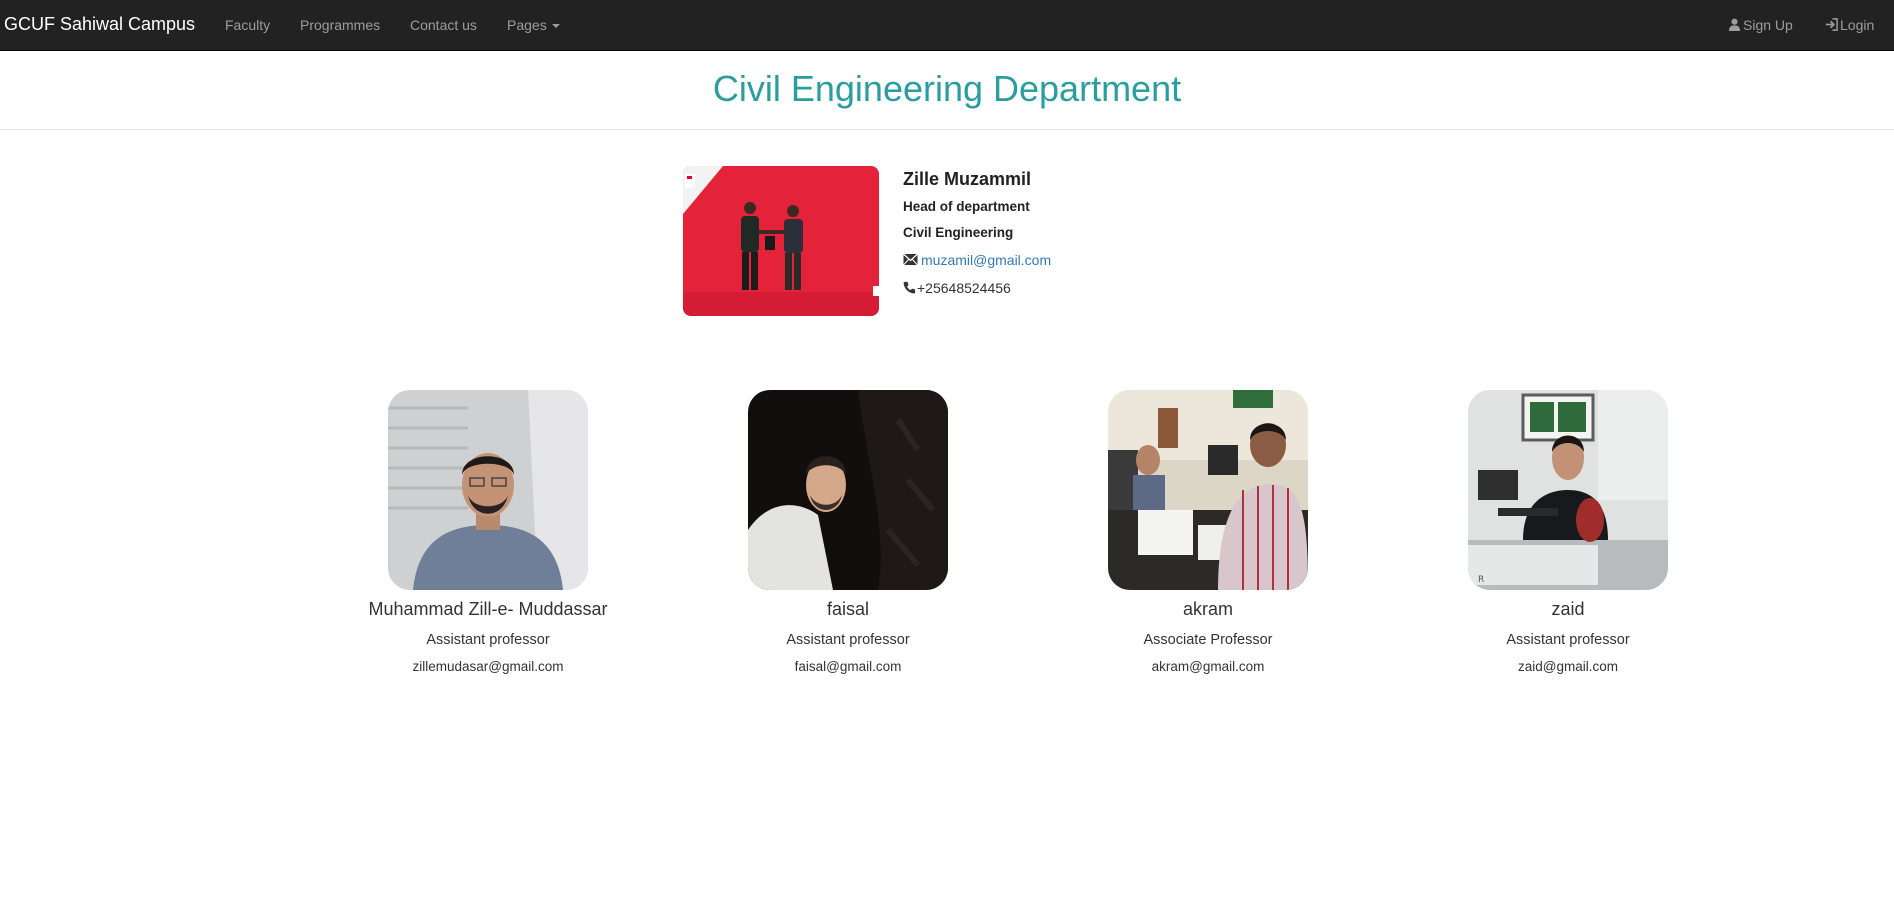 The image size is (1894, 898). What do you see at coordinates (1208, 666) in the screenshot?
I see `faculty-email: akram@gmail.com` at bounding box center [1208, 666].